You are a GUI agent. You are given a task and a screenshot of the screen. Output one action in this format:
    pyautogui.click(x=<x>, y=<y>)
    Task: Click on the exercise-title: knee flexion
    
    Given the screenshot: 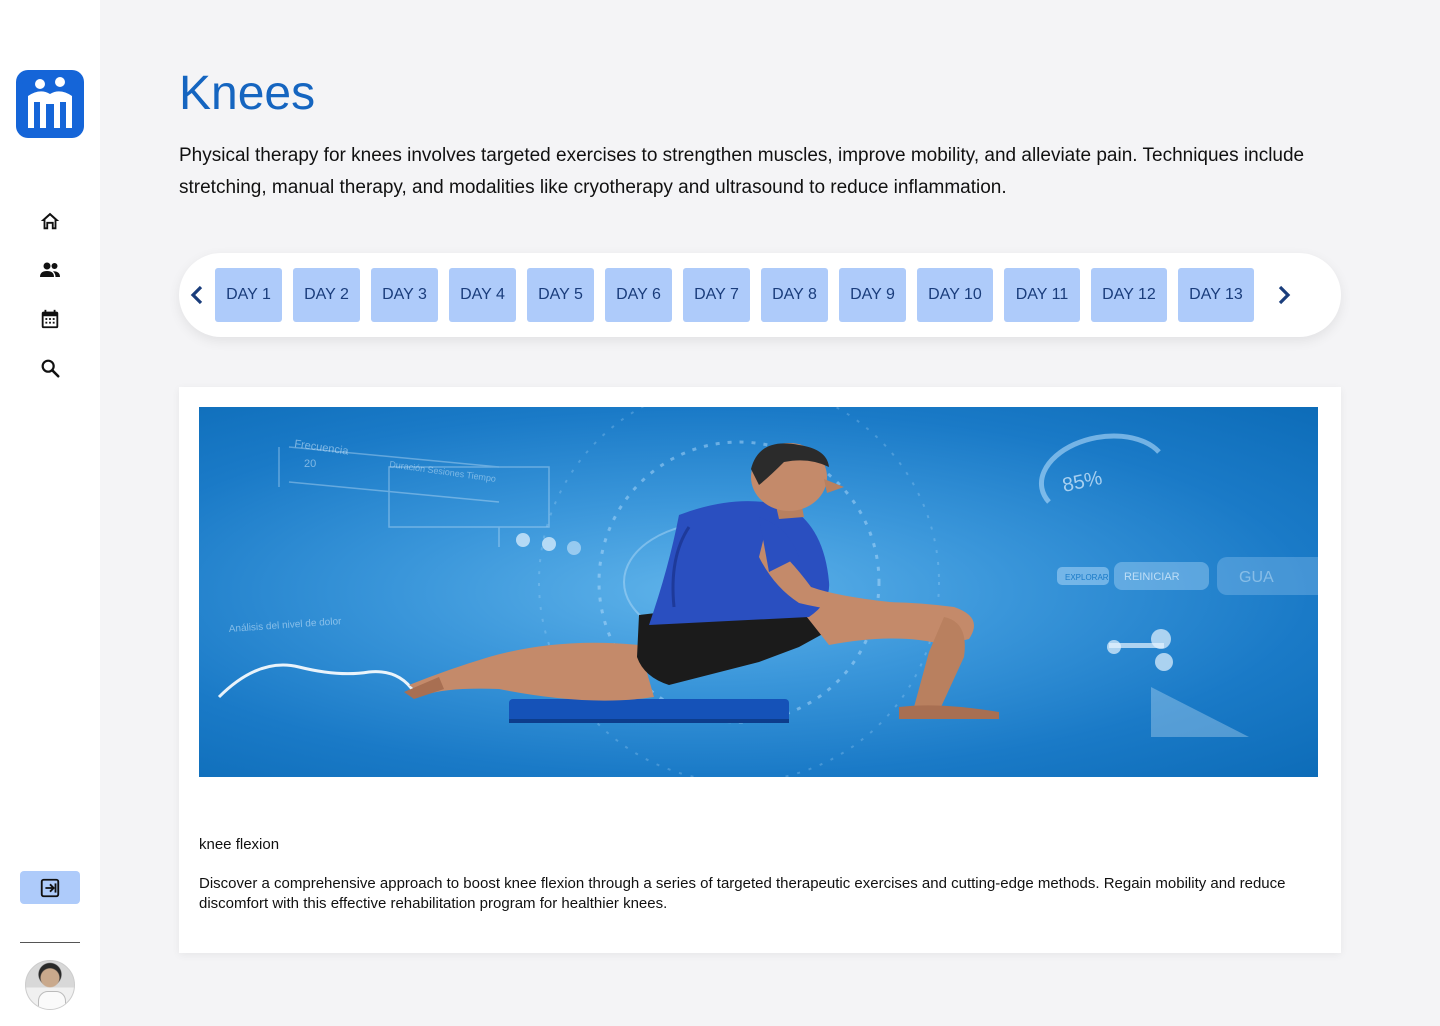 What is the action you would take?
    pyautogui.click(x=239, y=844)
    